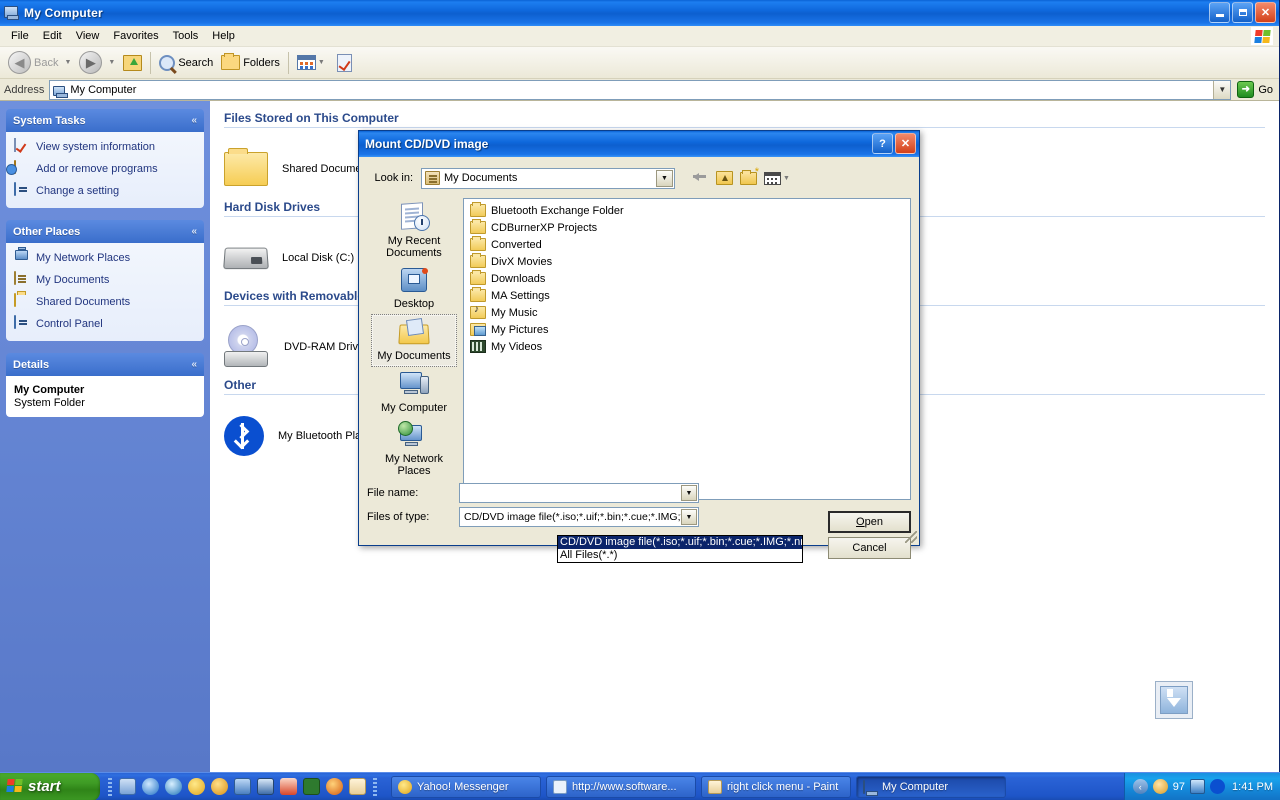 The height and width of the screenshot is (800, 1280). Describe the element at coordinates (414, 231) in the screenshot. I see `place-my-recent-documents: My Recent Documents` at that location.